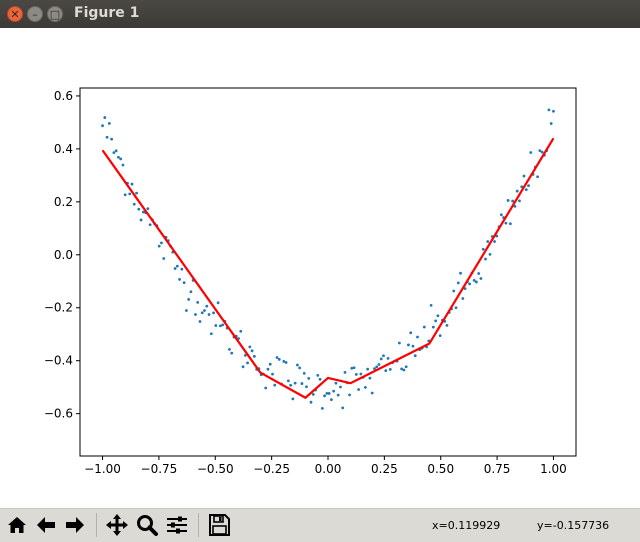 This screenshot has width=640, height=542. I want to click on y-tick-label: −0.4, so click(58, 361).